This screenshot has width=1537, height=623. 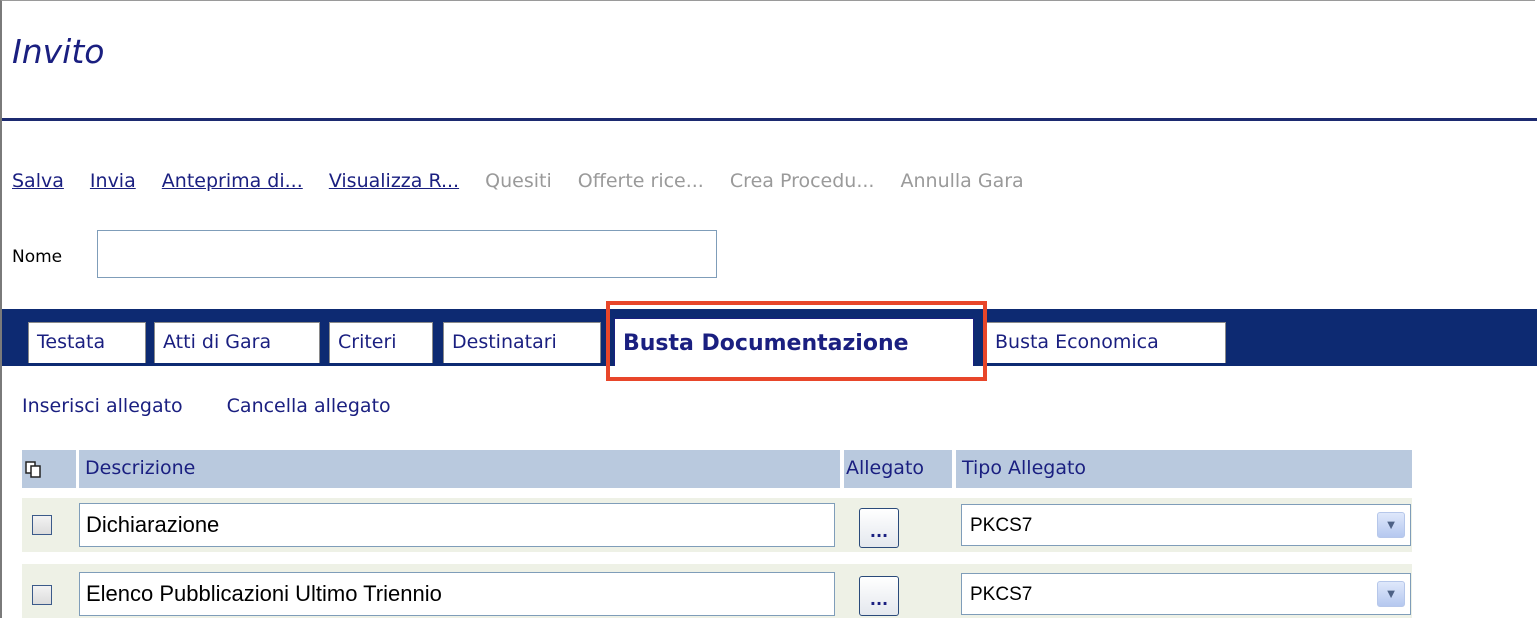 I want to click on header-descrizione: Descrizione, so click(x=459, y=469).